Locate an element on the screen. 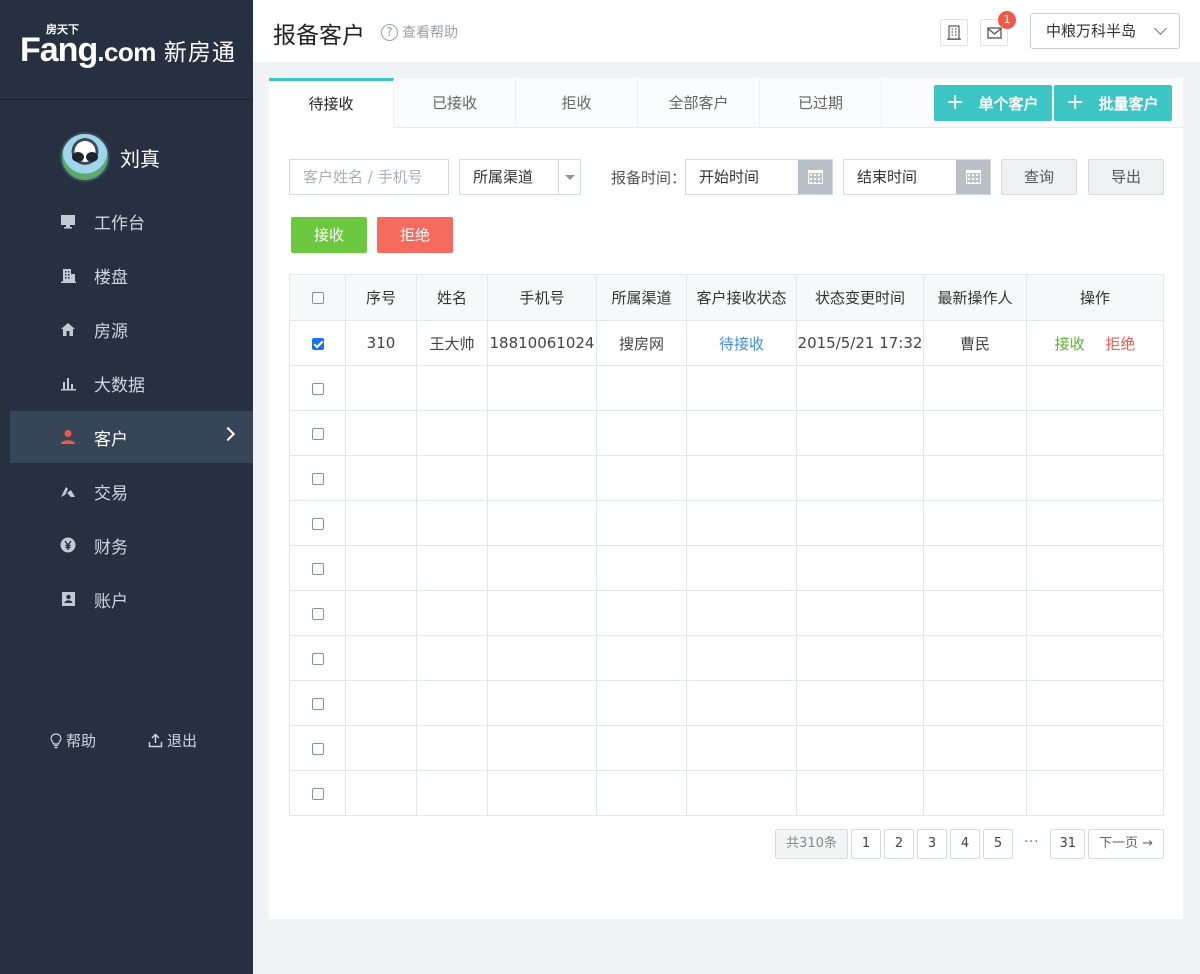 This screenshot has height=974, width=1200. query-button: 查询 is located at coordinates (1039, 177).